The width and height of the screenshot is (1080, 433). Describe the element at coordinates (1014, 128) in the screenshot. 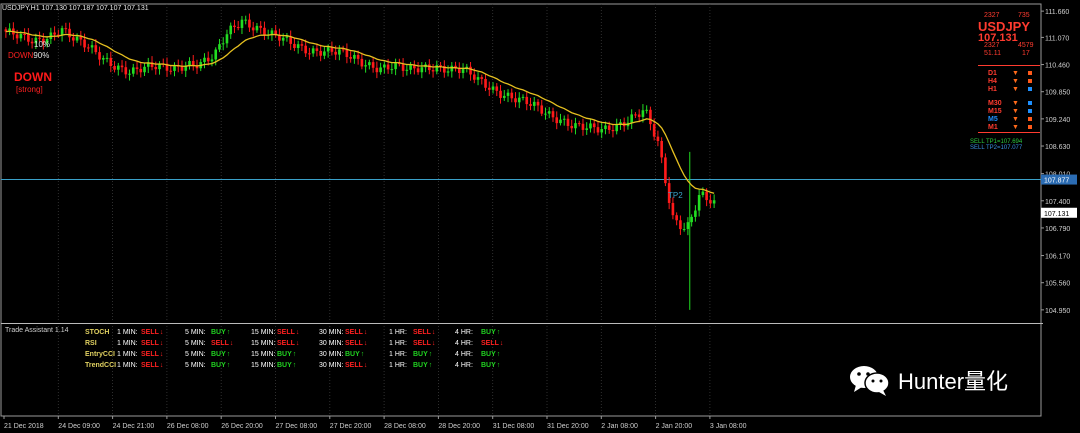

I see `tf-row-m1: M1 ▼` at that location.